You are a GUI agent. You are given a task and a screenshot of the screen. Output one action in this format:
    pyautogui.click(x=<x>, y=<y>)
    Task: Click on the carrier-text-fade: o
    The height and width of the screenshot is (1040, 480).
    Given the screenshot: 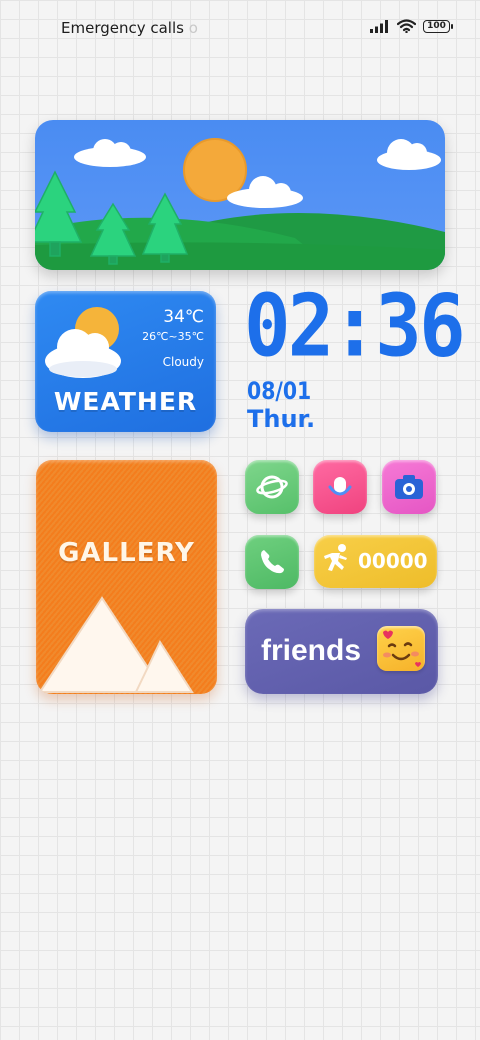 What is the action you would take?
    pyautogui.click(x=193, y=28)
    